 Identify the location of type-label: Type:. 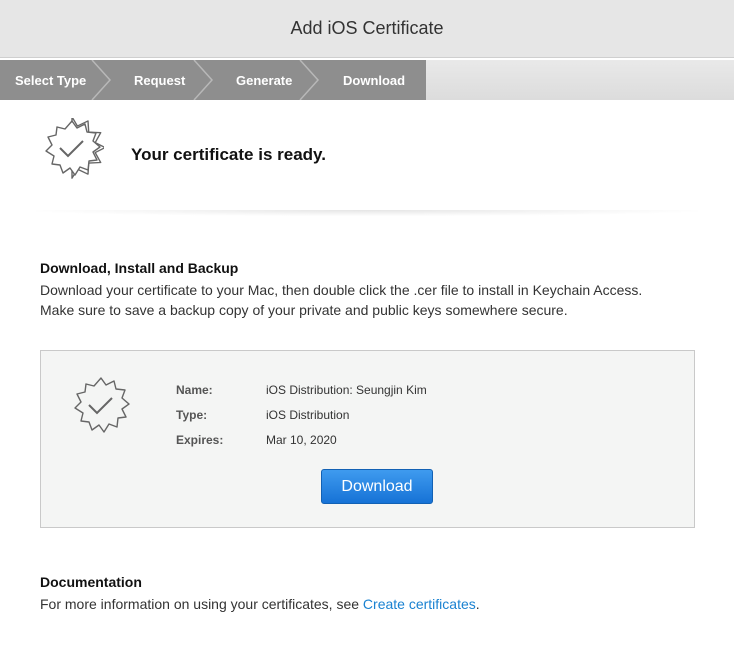
(192, 415).